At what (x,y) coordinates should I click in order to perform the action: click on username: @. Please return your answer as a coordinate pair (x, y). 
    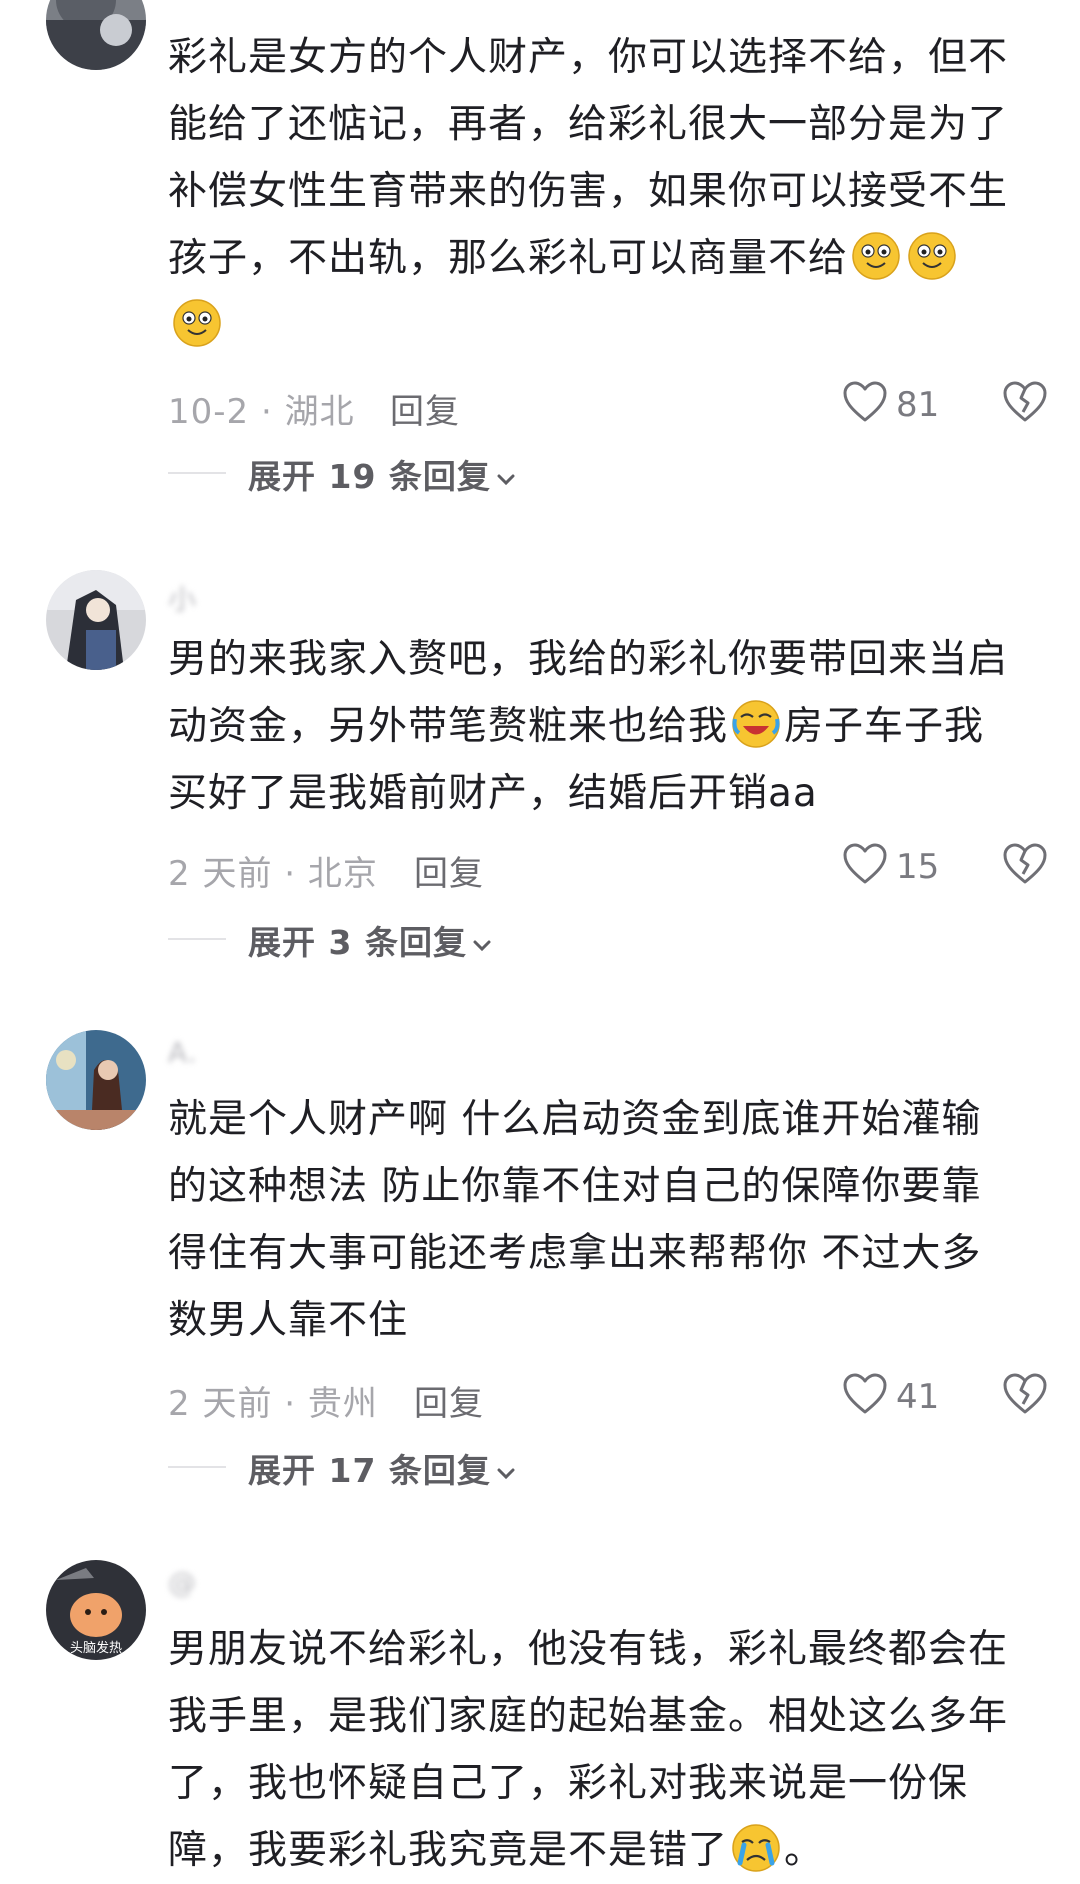
    Looking at the image, I should click on (182, 1582).